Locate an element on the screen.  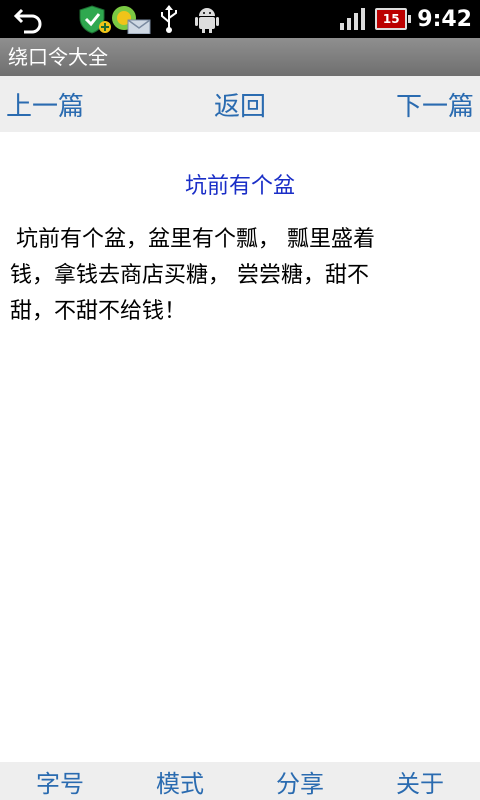
status-right: 15 9:42 is located at coordinates (405, 19).